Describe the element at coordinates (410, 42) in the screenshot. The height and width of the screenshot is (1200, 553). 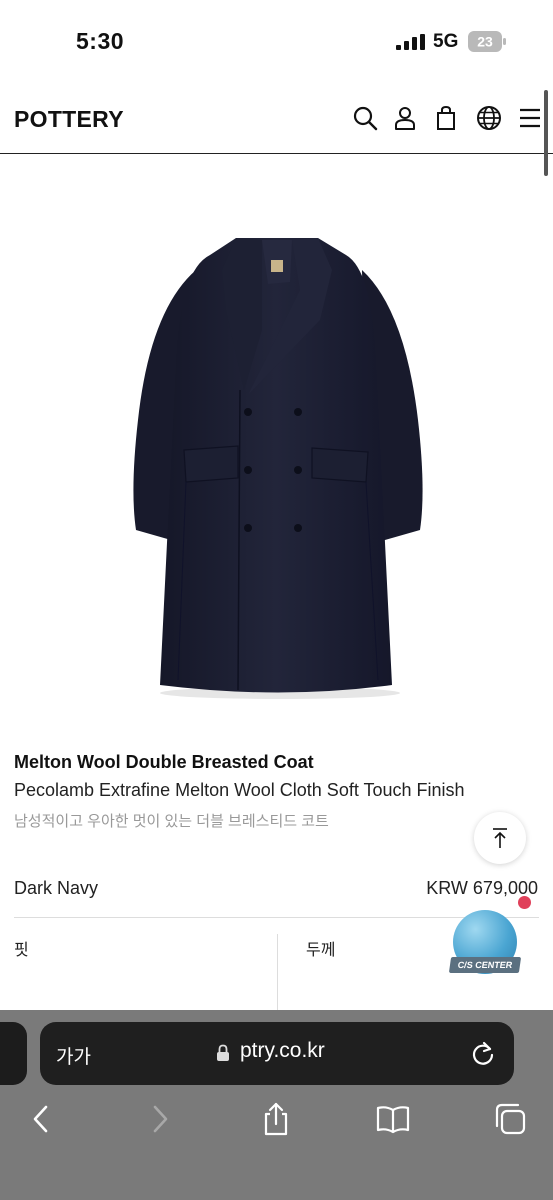
I see `signal-icon` at that location.